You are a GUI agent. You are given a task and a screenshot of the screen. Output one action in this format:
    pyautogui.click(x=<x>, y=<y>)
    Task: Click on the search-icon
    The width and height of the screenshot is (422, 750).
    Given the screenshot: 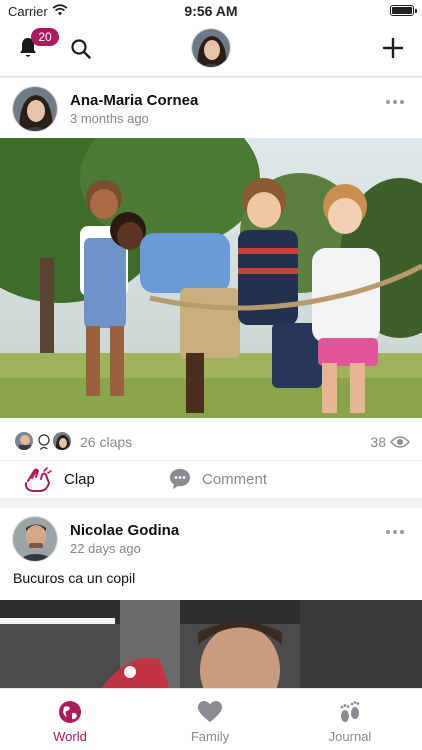 What is the action you would take?
    pyautogui.click(x=81, y=49)
    